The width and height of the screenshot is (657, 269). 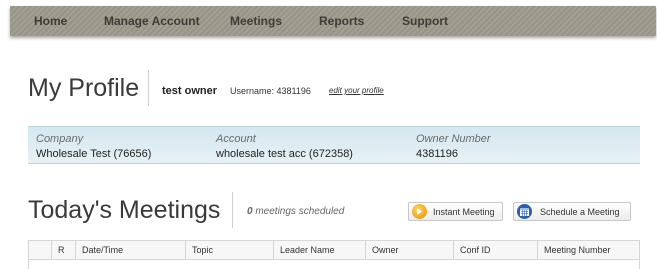 I want to click on col-r: R, so click(x=63, y=250).